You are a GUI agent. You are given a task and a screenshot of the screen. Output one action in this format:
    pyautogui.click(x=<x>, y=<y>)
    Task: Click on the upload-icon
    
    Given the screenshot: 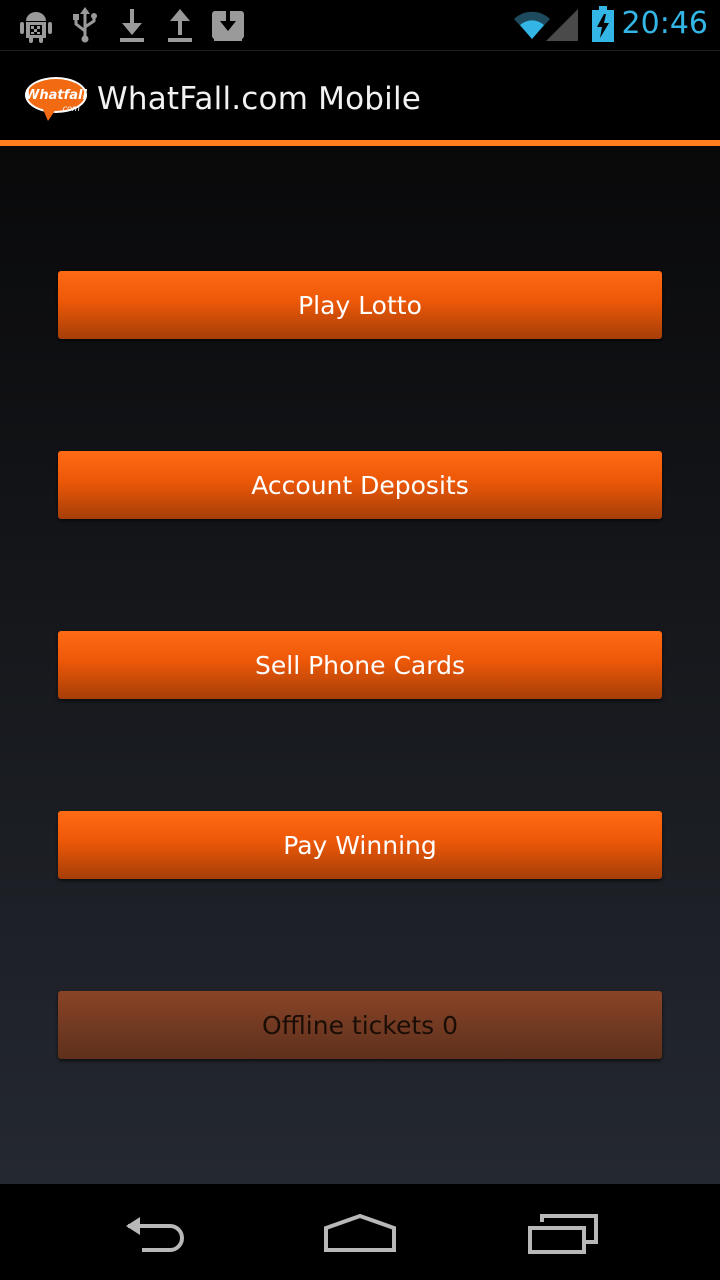 What is the action you would take?
    pyautogui.click(x=180, y=27)
    